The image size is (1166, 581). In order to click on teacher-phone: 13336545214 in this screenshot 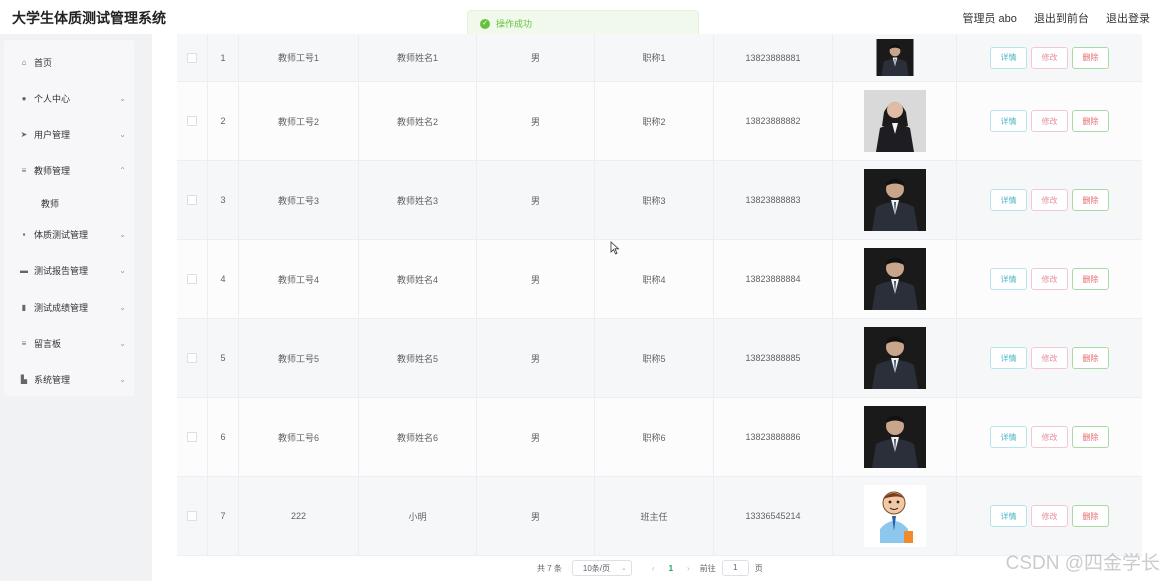, I will do `click(773, 516)`.